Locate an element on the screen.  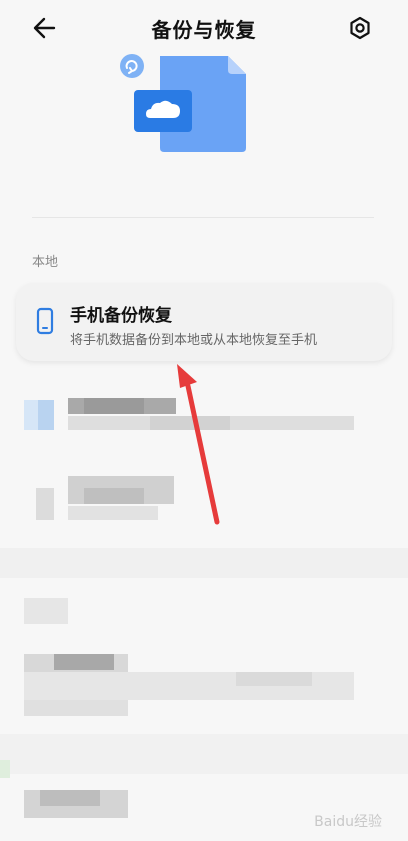
phone-icon is located at coordinates (45, 321).